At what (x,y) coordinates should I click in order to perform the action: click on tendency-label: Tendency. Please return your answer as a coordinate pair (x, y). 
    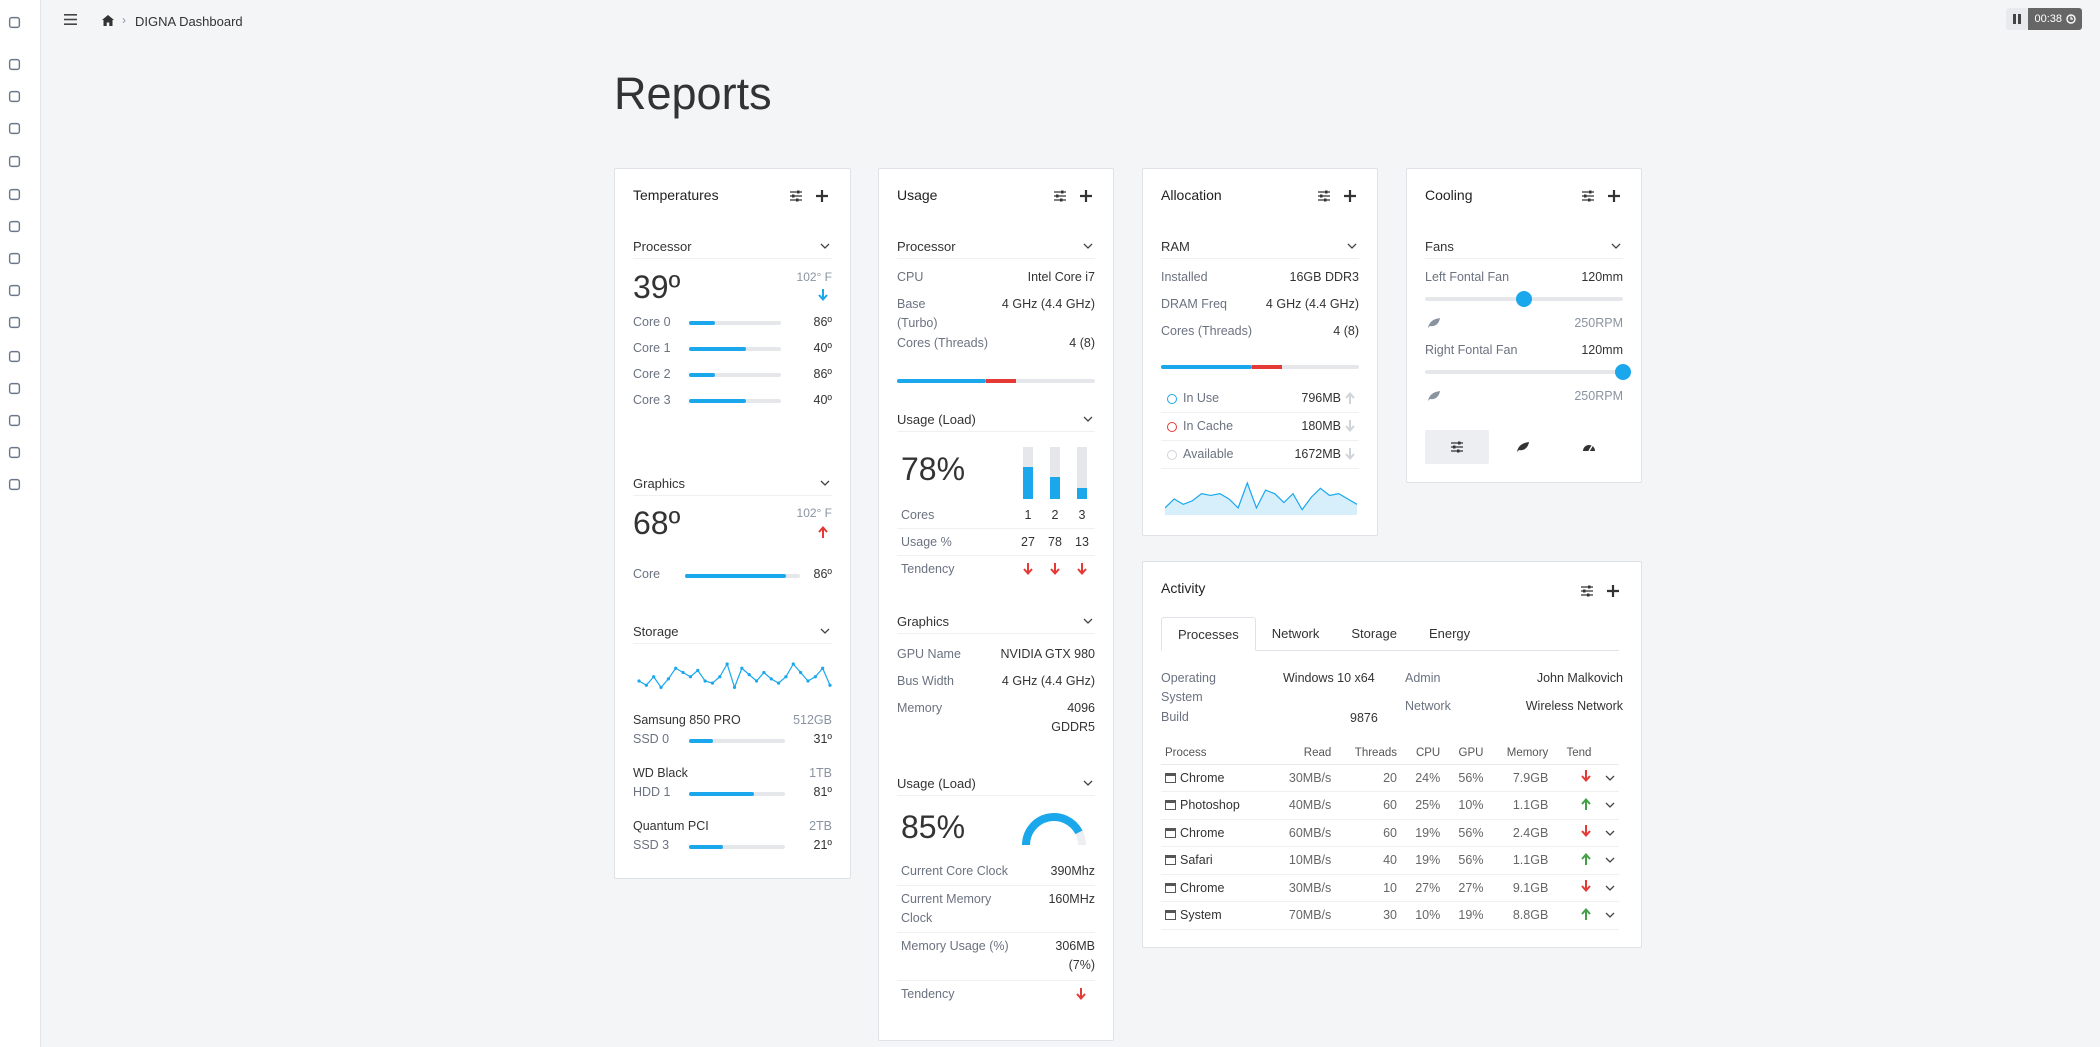
    Looking at the image, I should click on (928, 994).